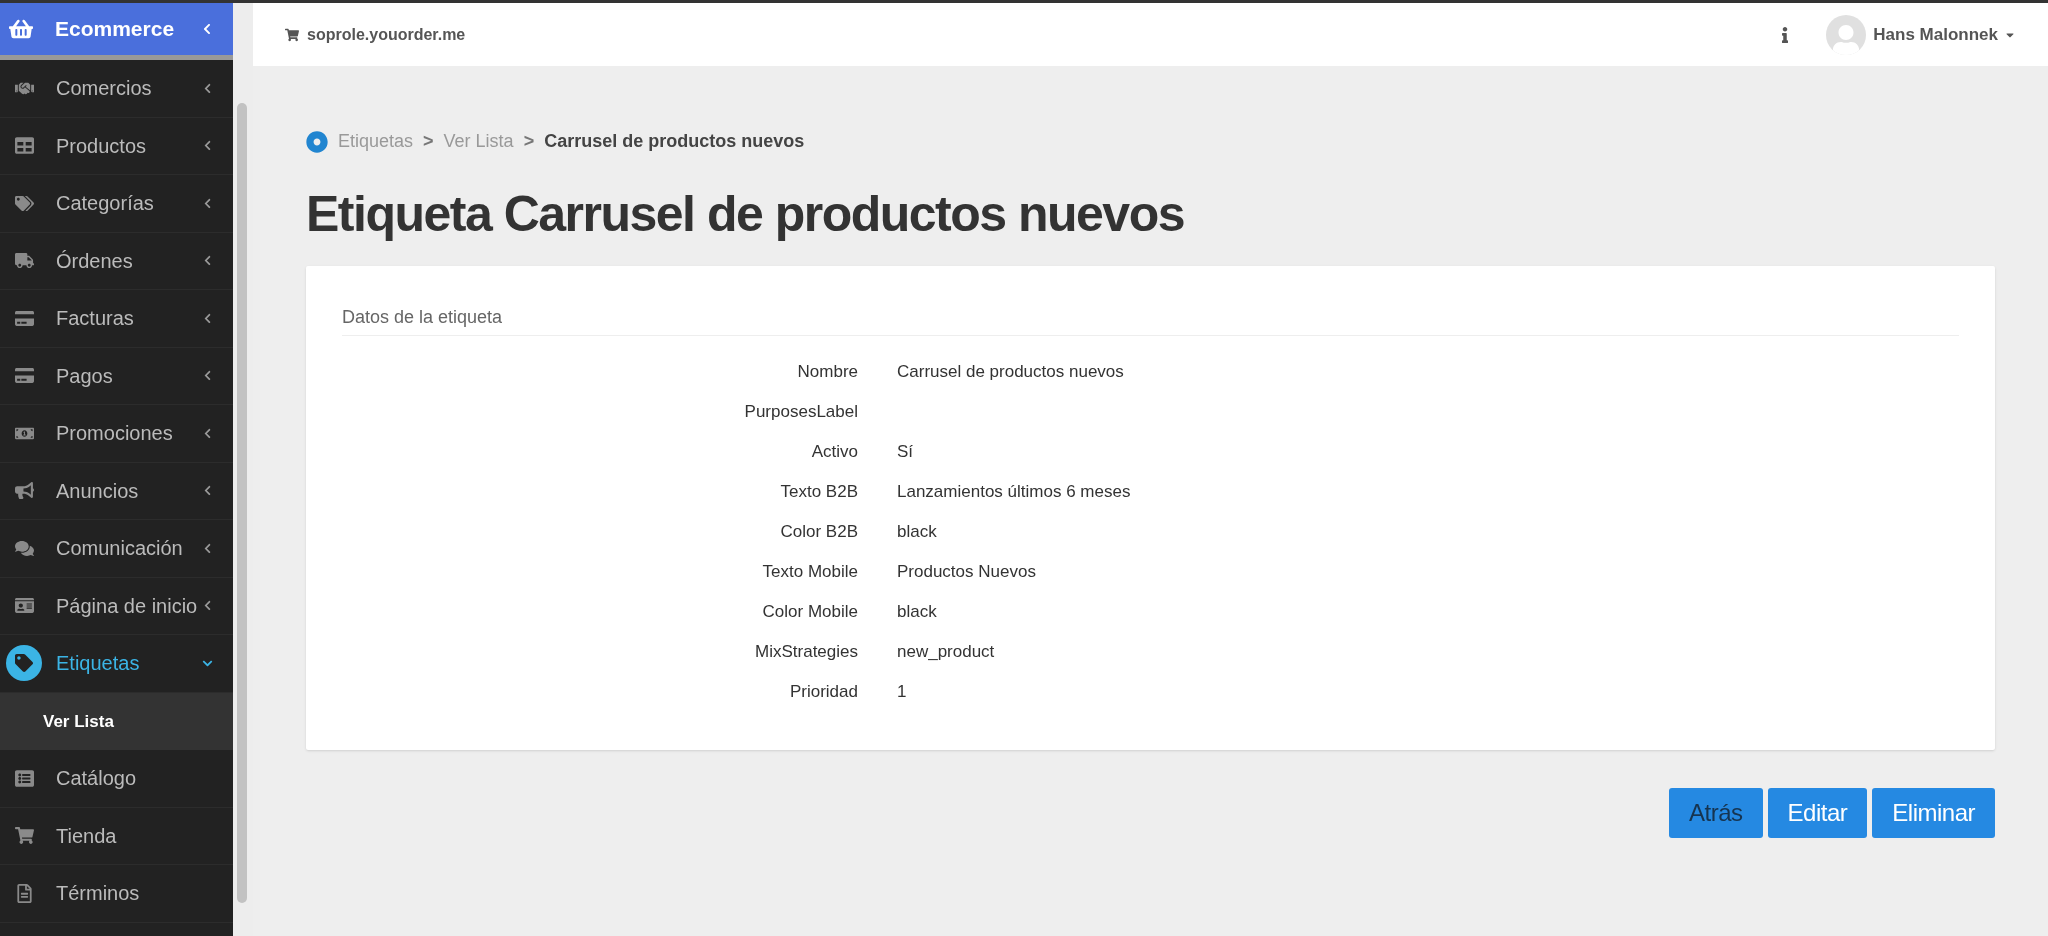 The height and width of the screenshot is (936, 2048). Describe the element at coordinates (85, 376) in the screenshot. I see `sidebar-item-label: Pagos` at that location.